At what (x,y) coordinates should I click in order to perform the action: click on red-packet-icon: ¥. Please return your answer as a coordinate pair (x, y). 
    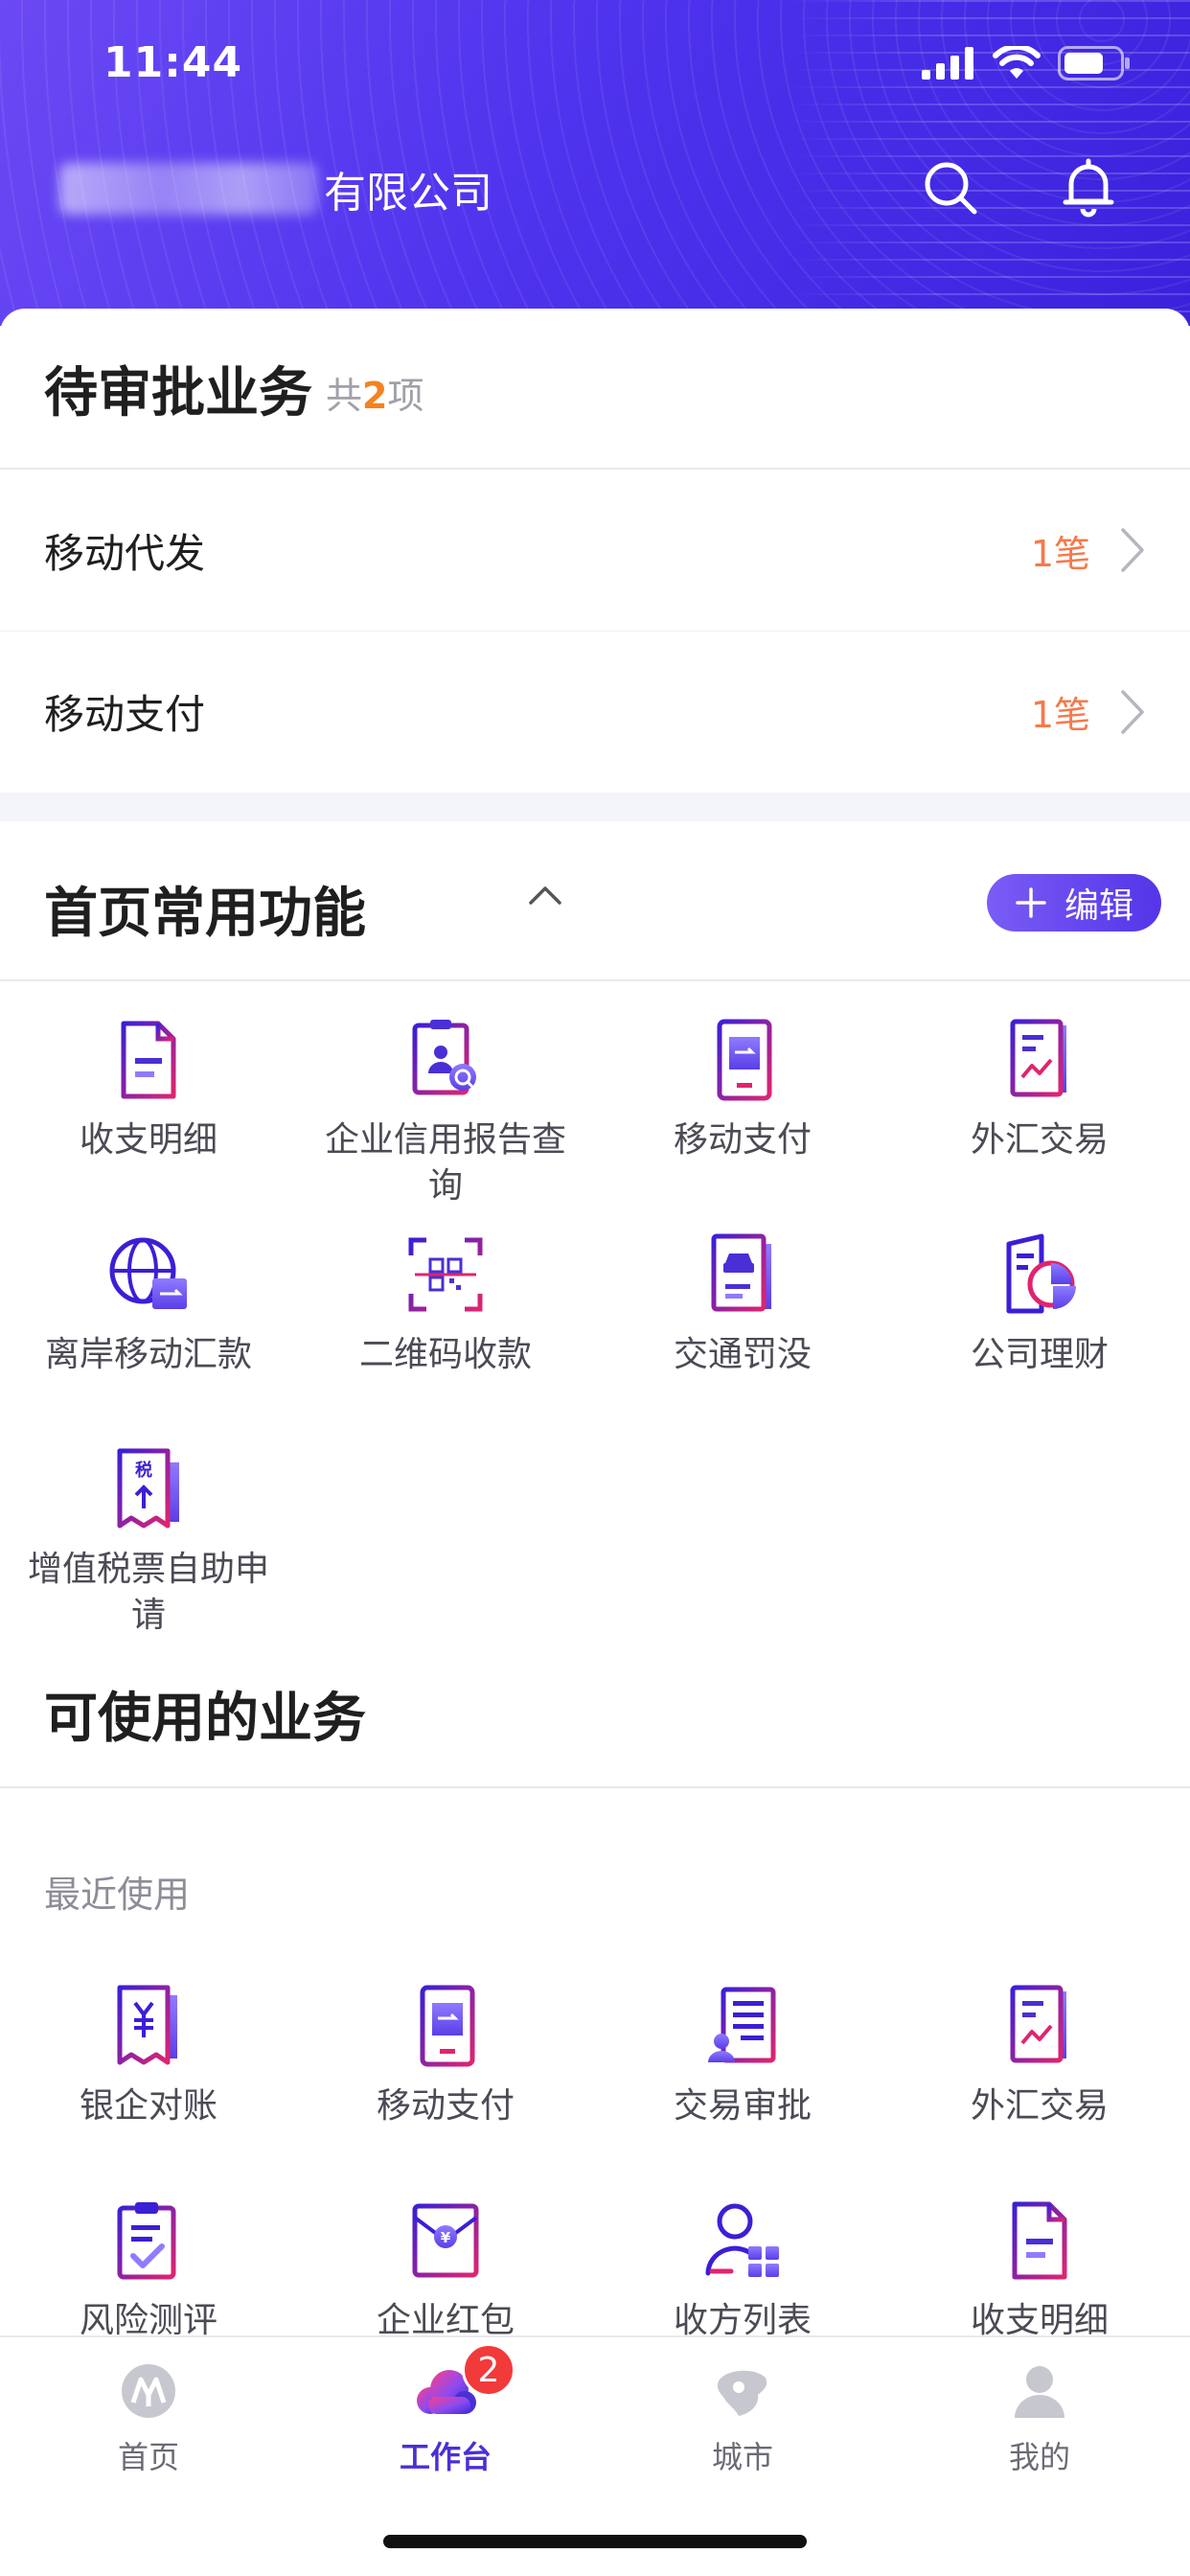
    Looking at the image, I should click on (445, 2240).